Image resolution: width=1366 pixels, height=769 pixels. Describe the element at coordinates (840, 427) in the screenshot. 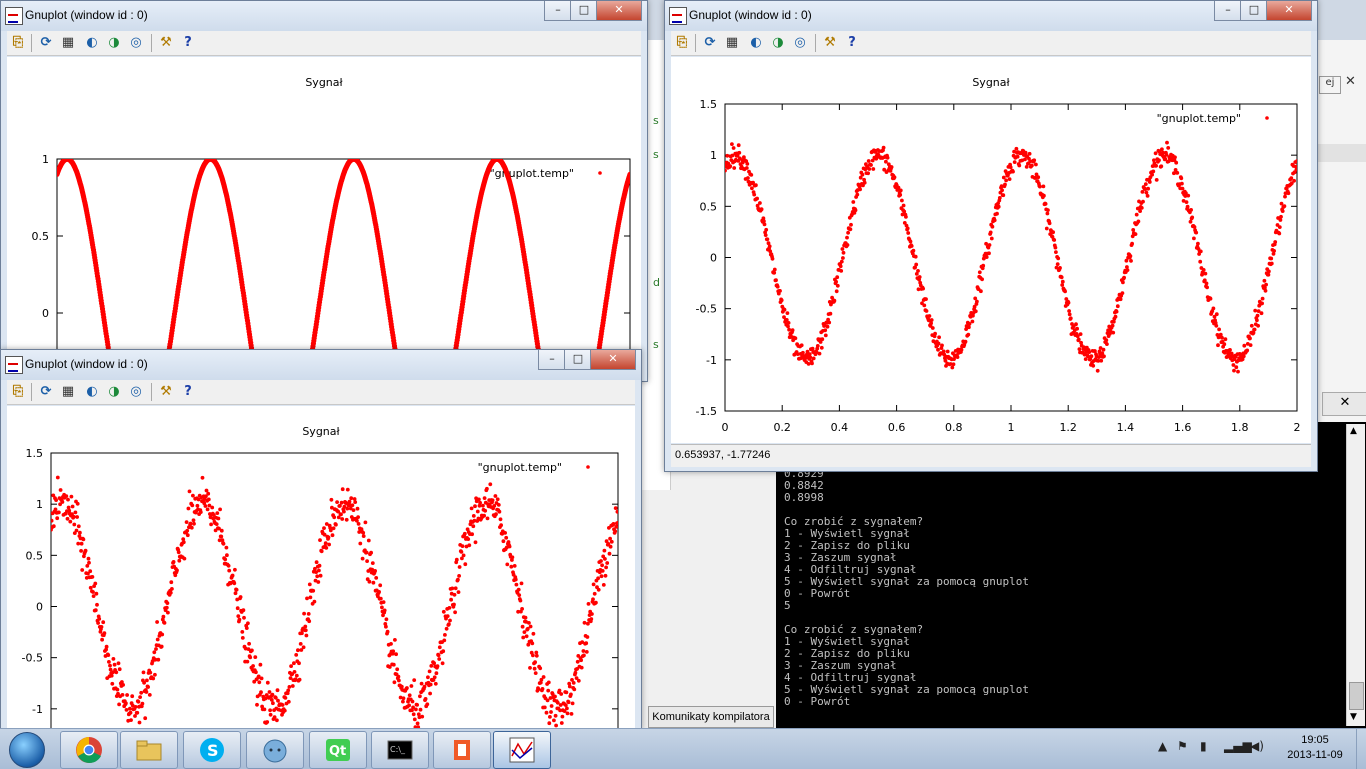

I see `x-tick-label: 0.4` at that location.